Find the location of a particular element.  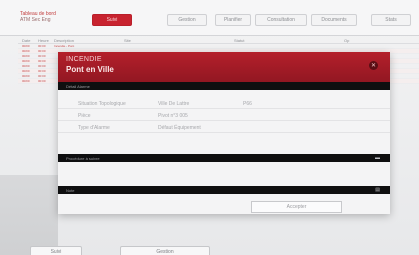

col-op: Op is located at coordinates (347, 40).